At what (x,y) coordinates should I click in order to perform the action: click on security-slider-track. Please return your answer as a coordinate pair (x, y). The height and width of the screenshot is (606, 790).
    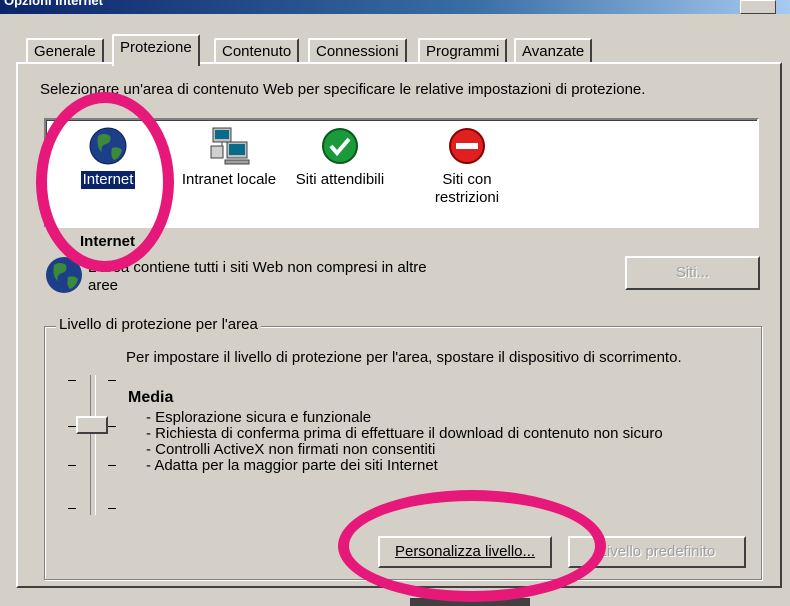
    Looking at the image, I should click on (93, 445).